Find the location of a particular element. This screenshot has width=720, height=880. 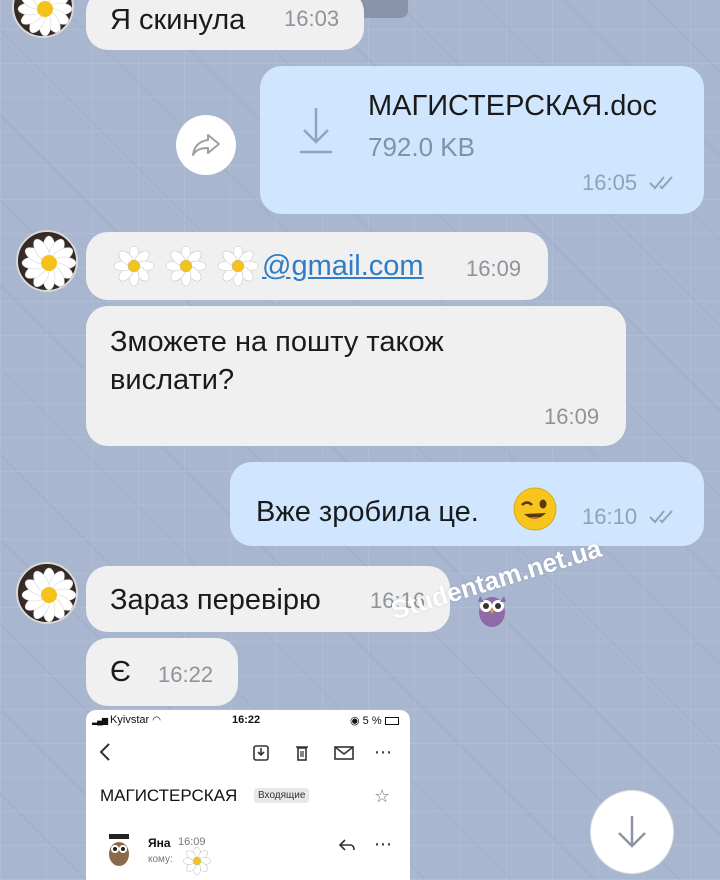

message-text-line2: вислати? is located at coordinates (172, 380).